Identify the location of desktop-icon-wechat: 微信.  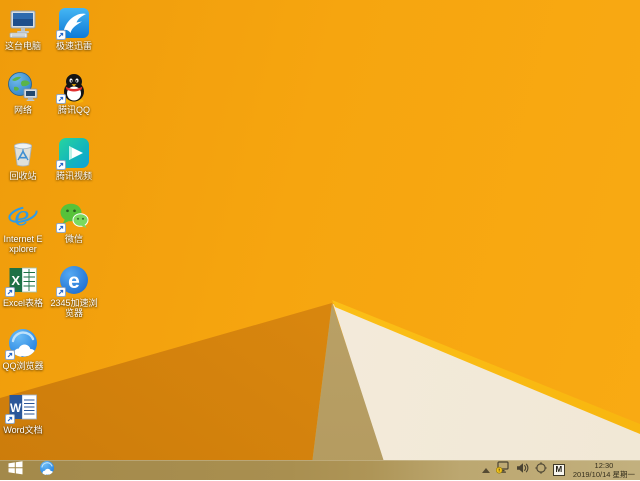
(74, 222).